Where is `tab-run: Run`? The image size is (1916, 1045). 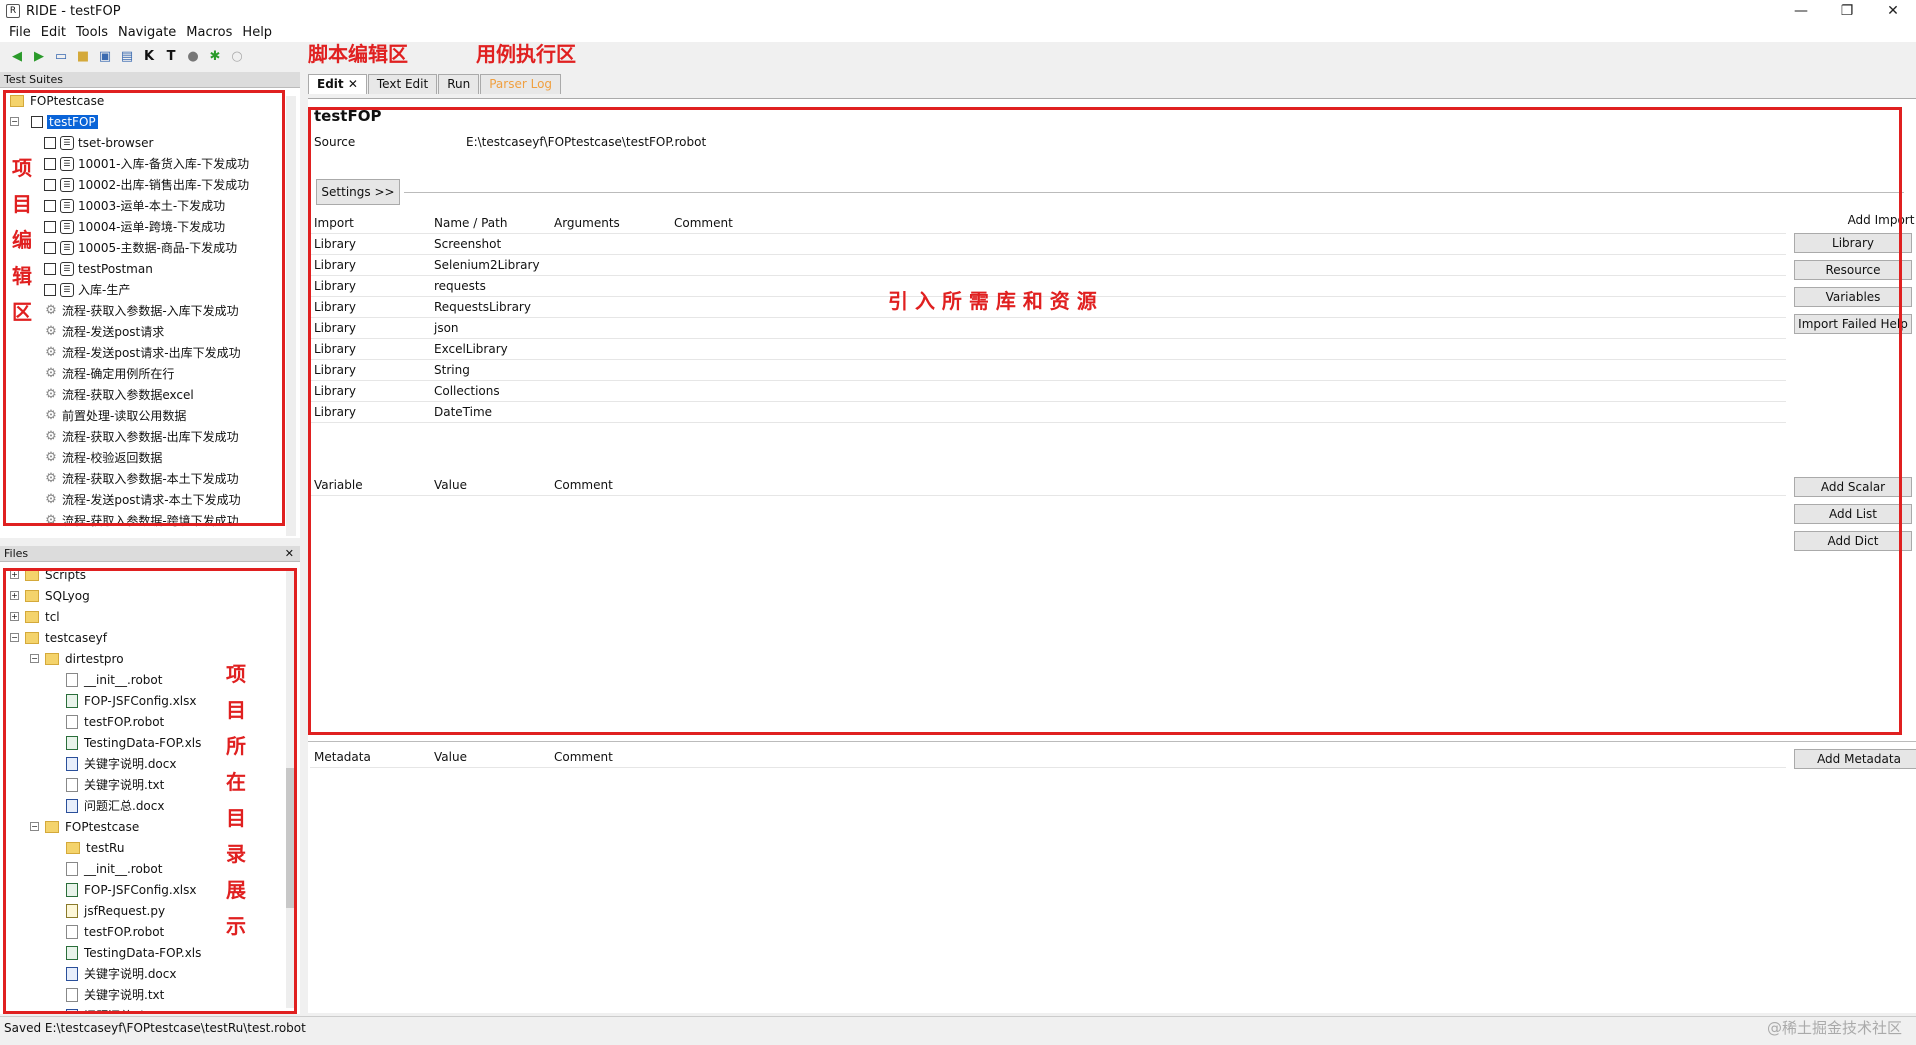
tab-run: Run is located at coordinates (459, 84).